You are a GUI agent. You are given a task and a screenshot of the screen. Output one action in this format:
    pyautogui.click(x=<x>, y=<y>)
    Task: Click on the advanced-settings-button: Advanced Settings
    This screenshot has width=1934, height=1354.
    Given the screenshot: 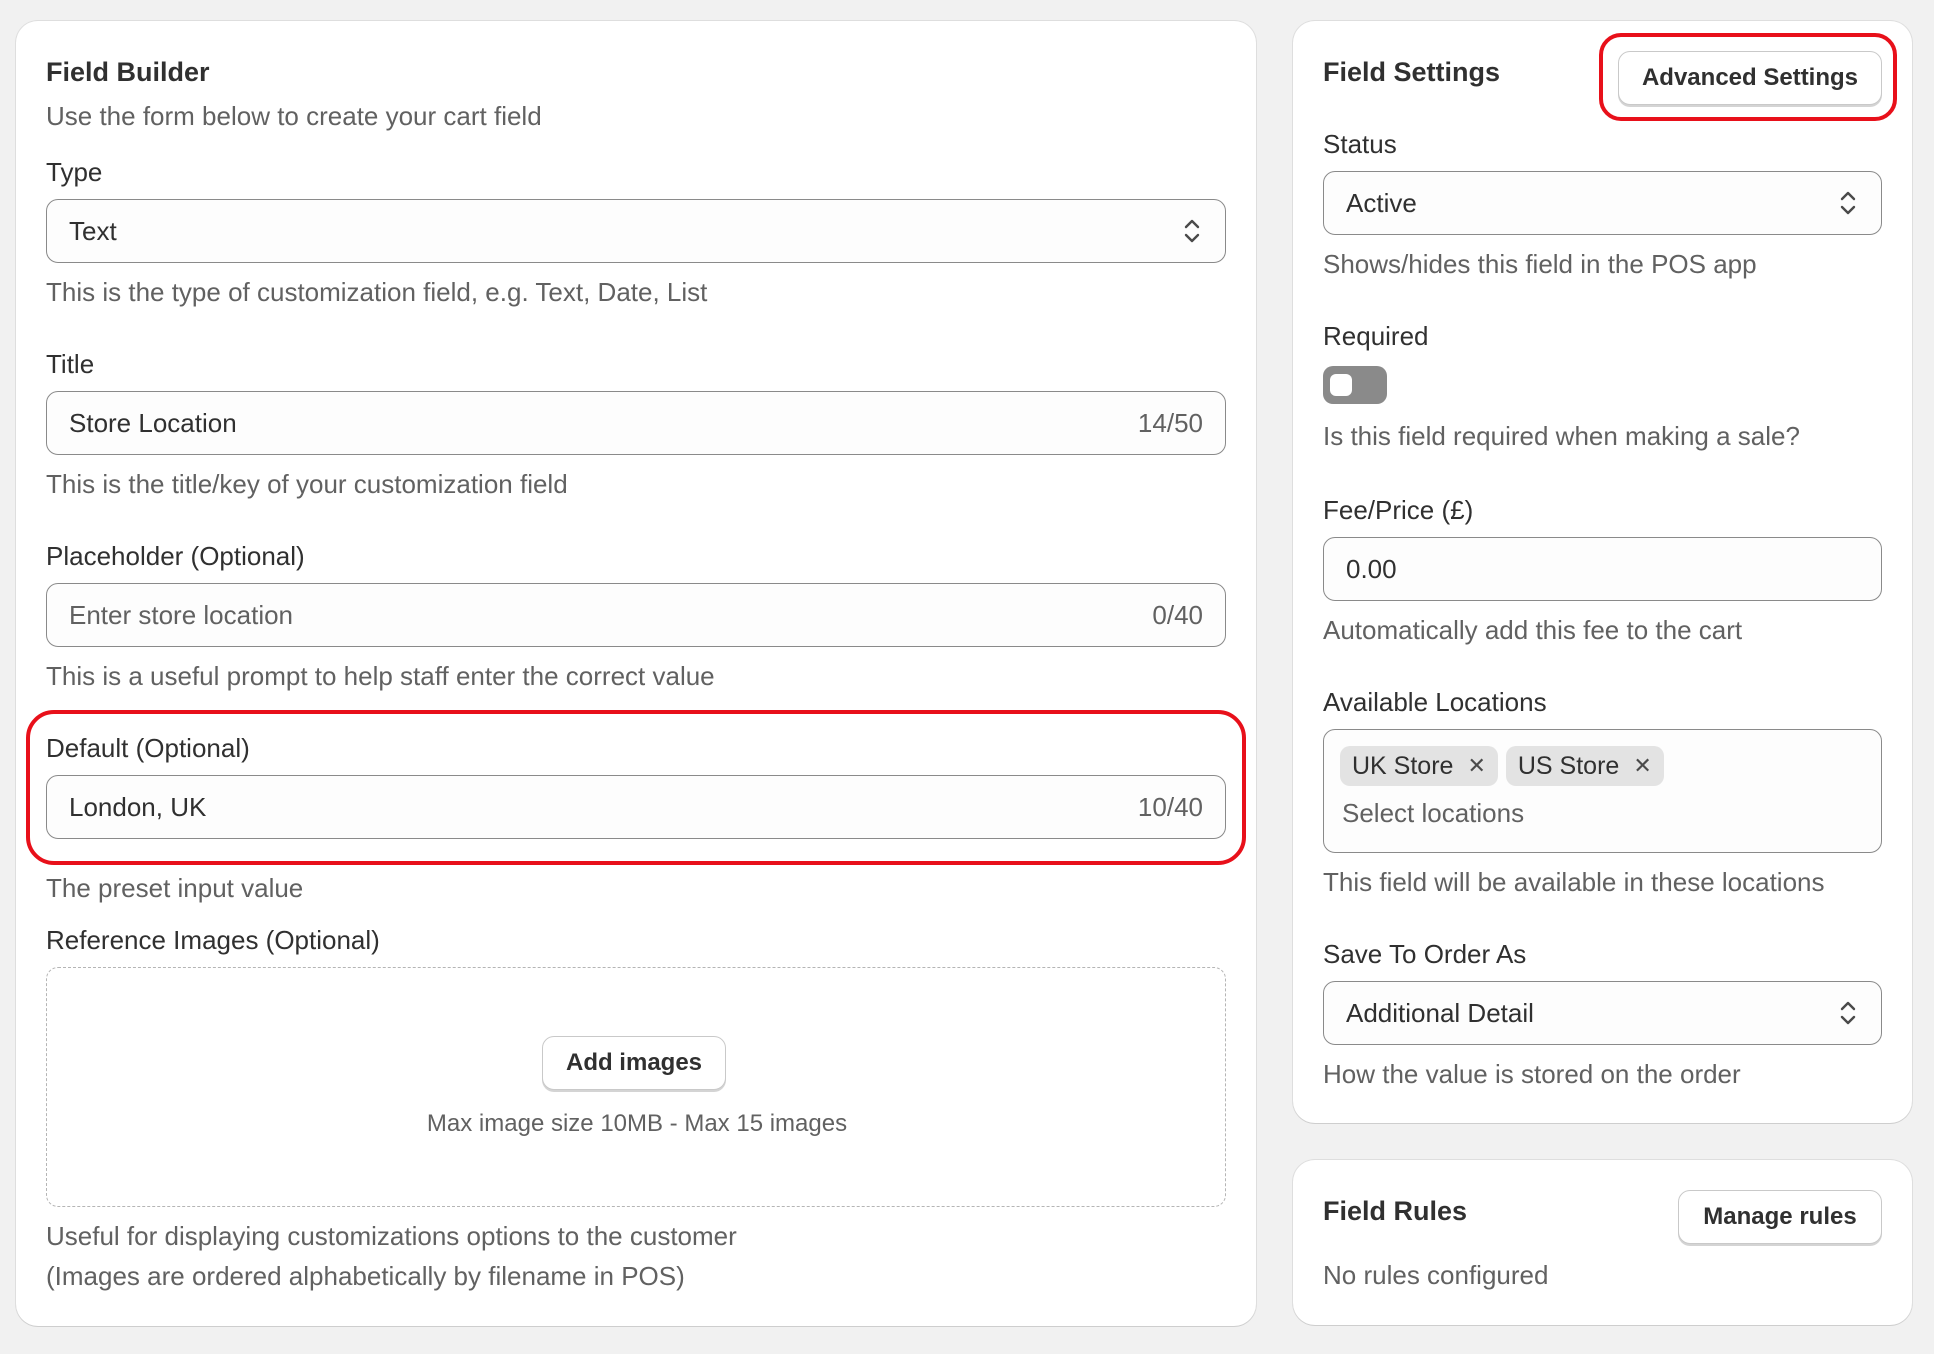 What is the action you would take?
    pyautogui.click(x=1750, y=78)
    